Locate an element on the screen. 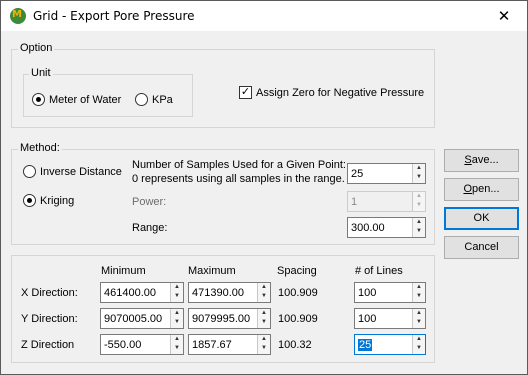 The height and width of the screenshot is (375, 528). x-lines-arrows: ▲ ▼ is located at coordinates (418, 292).